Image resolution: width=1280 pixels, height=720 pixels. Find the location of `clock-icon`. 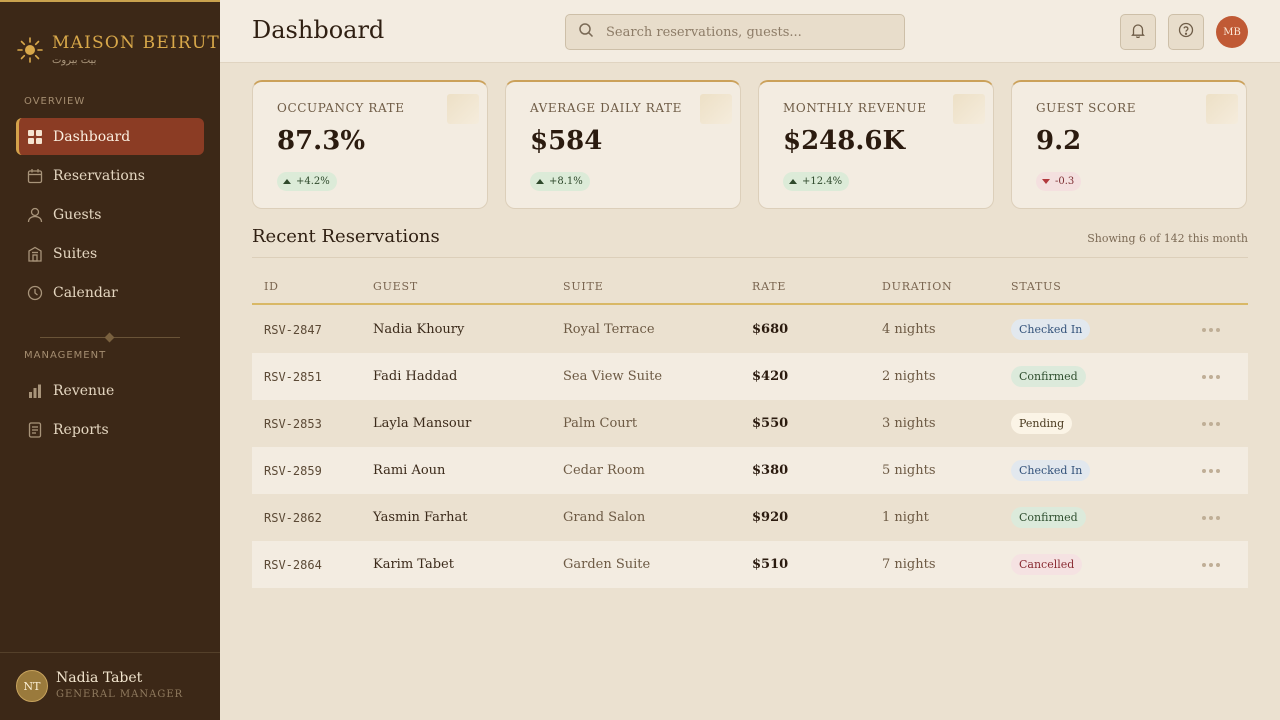

clock-icon is located at coordinates (34, 292).